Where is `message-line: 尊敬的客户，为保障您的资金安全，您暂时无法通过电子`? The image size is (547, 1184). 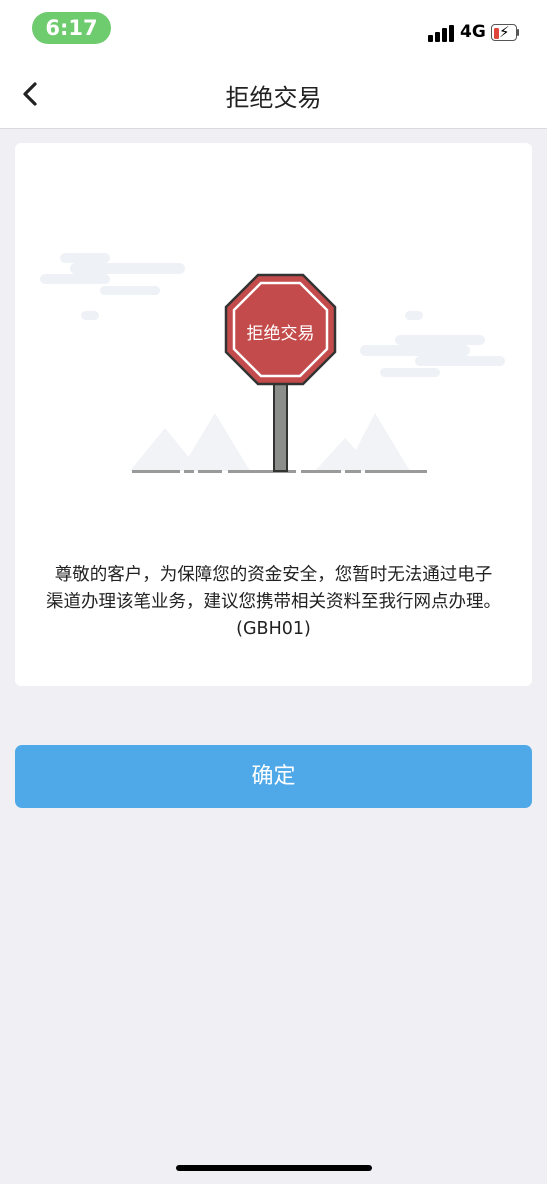 message-line: 尊敬的客户，为保障您的资金安全，您暂时无法通过电子 is located at coordinates (273, 575).